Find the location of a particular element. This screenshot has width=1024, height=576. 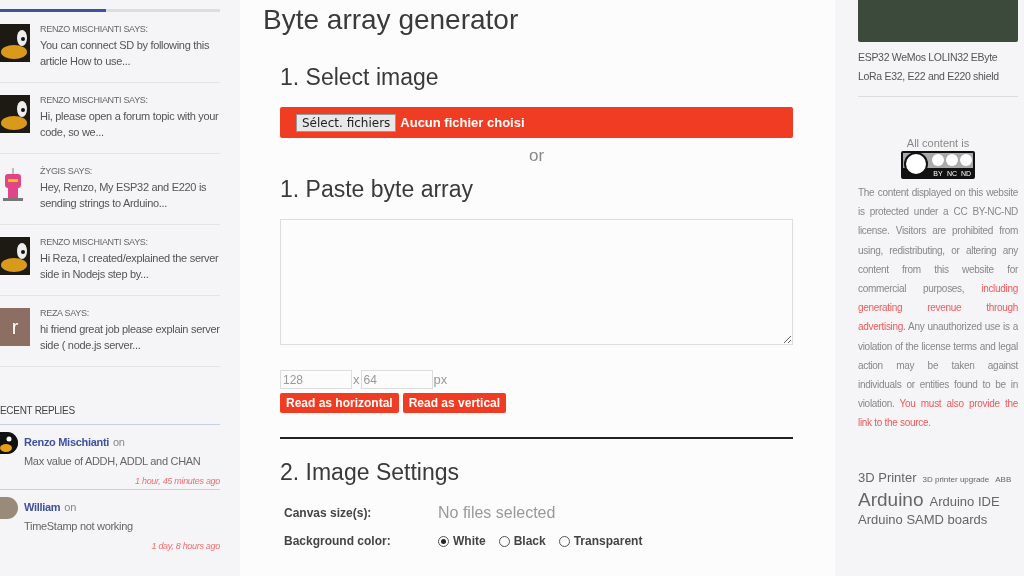

reply-post-link: TimeStamp not working is located at coordinates (122, 526).